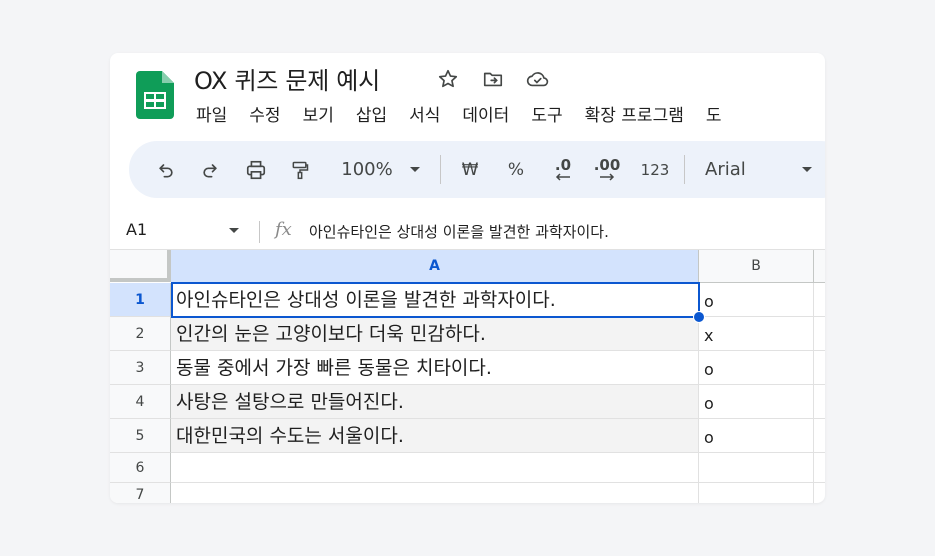 The image size is (935, 556). What do you see at coordinates (166, 169) in the screenshot?
I see `undo-icon` at bounding box center [166, 169].